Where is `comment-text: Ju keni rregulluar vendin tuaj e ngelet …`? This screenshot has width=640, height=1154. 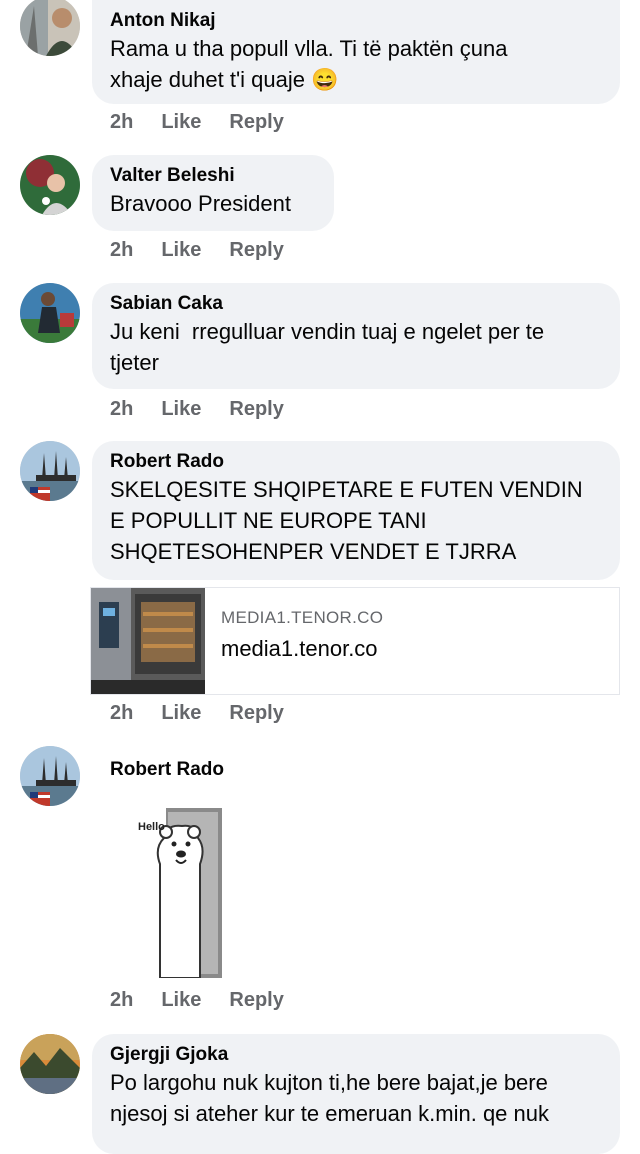 comment-text: Ju keni rregulluar vendin tuaj e ngelet … is located at coordinates (327, 347).